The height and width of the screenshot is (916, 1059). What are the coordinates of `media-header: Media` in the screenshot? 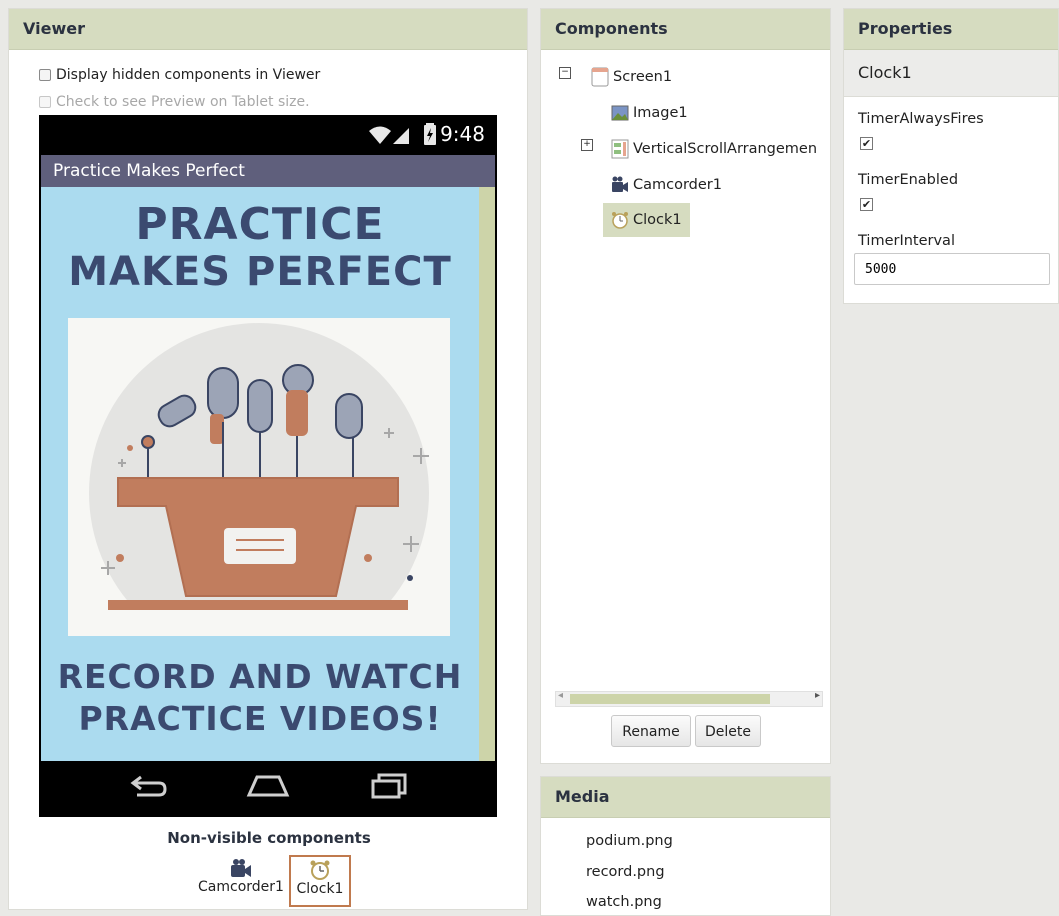 It's located at (685, 797).